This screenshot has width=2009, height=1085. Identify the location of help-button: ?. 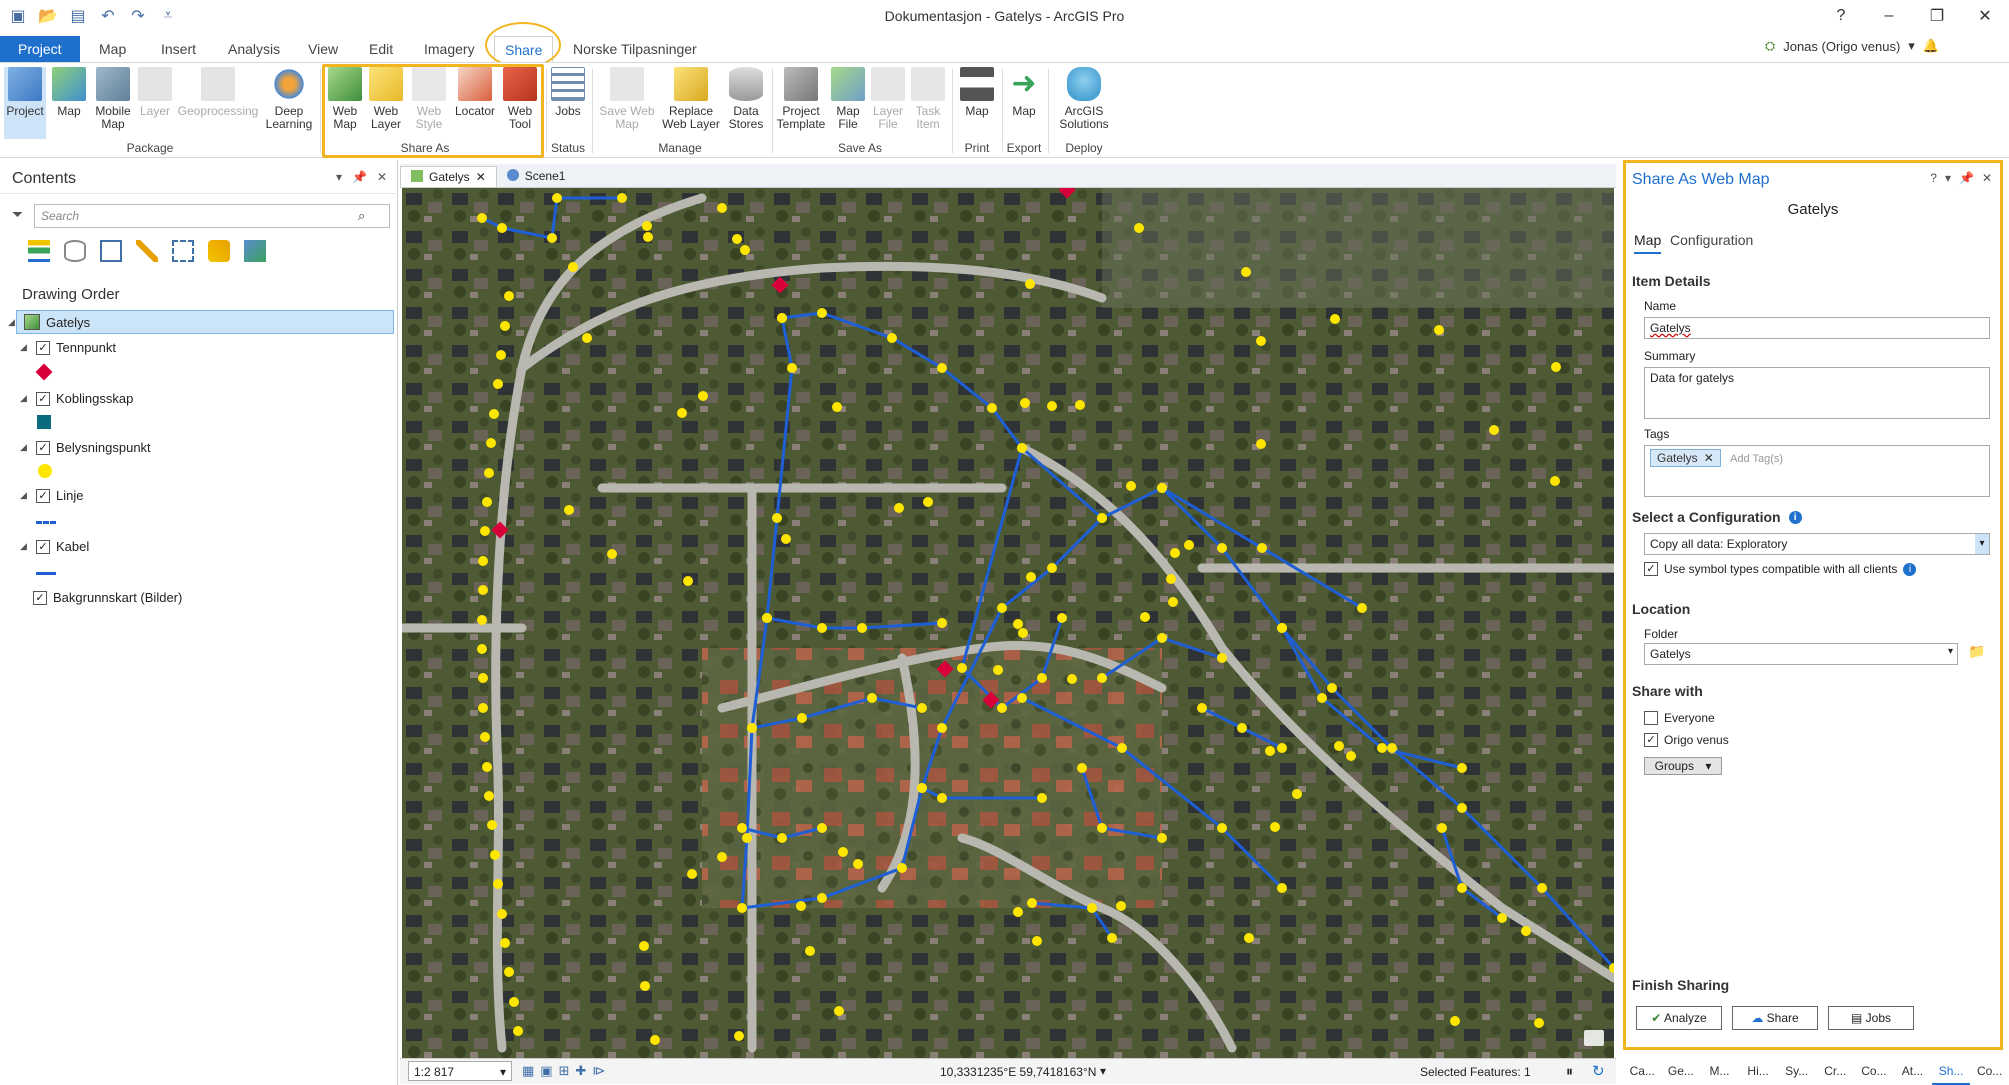
(1841, 16).